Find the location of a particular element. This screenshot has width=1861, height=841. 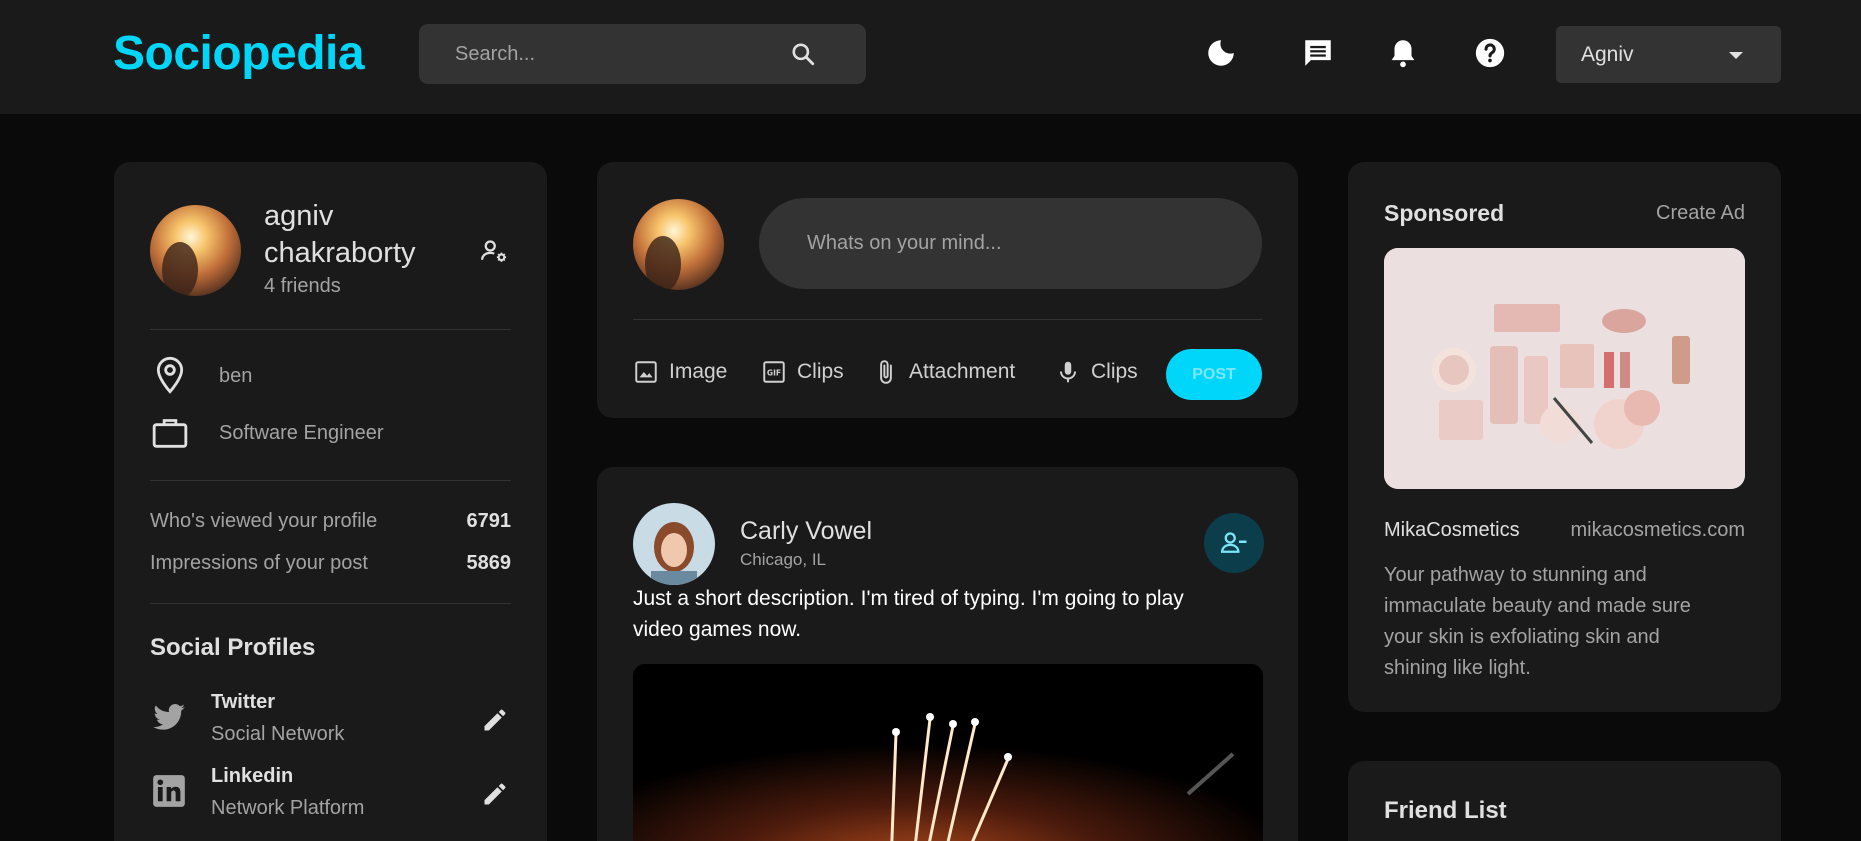

remove-friend-button is located at coordinates (1234, 543).